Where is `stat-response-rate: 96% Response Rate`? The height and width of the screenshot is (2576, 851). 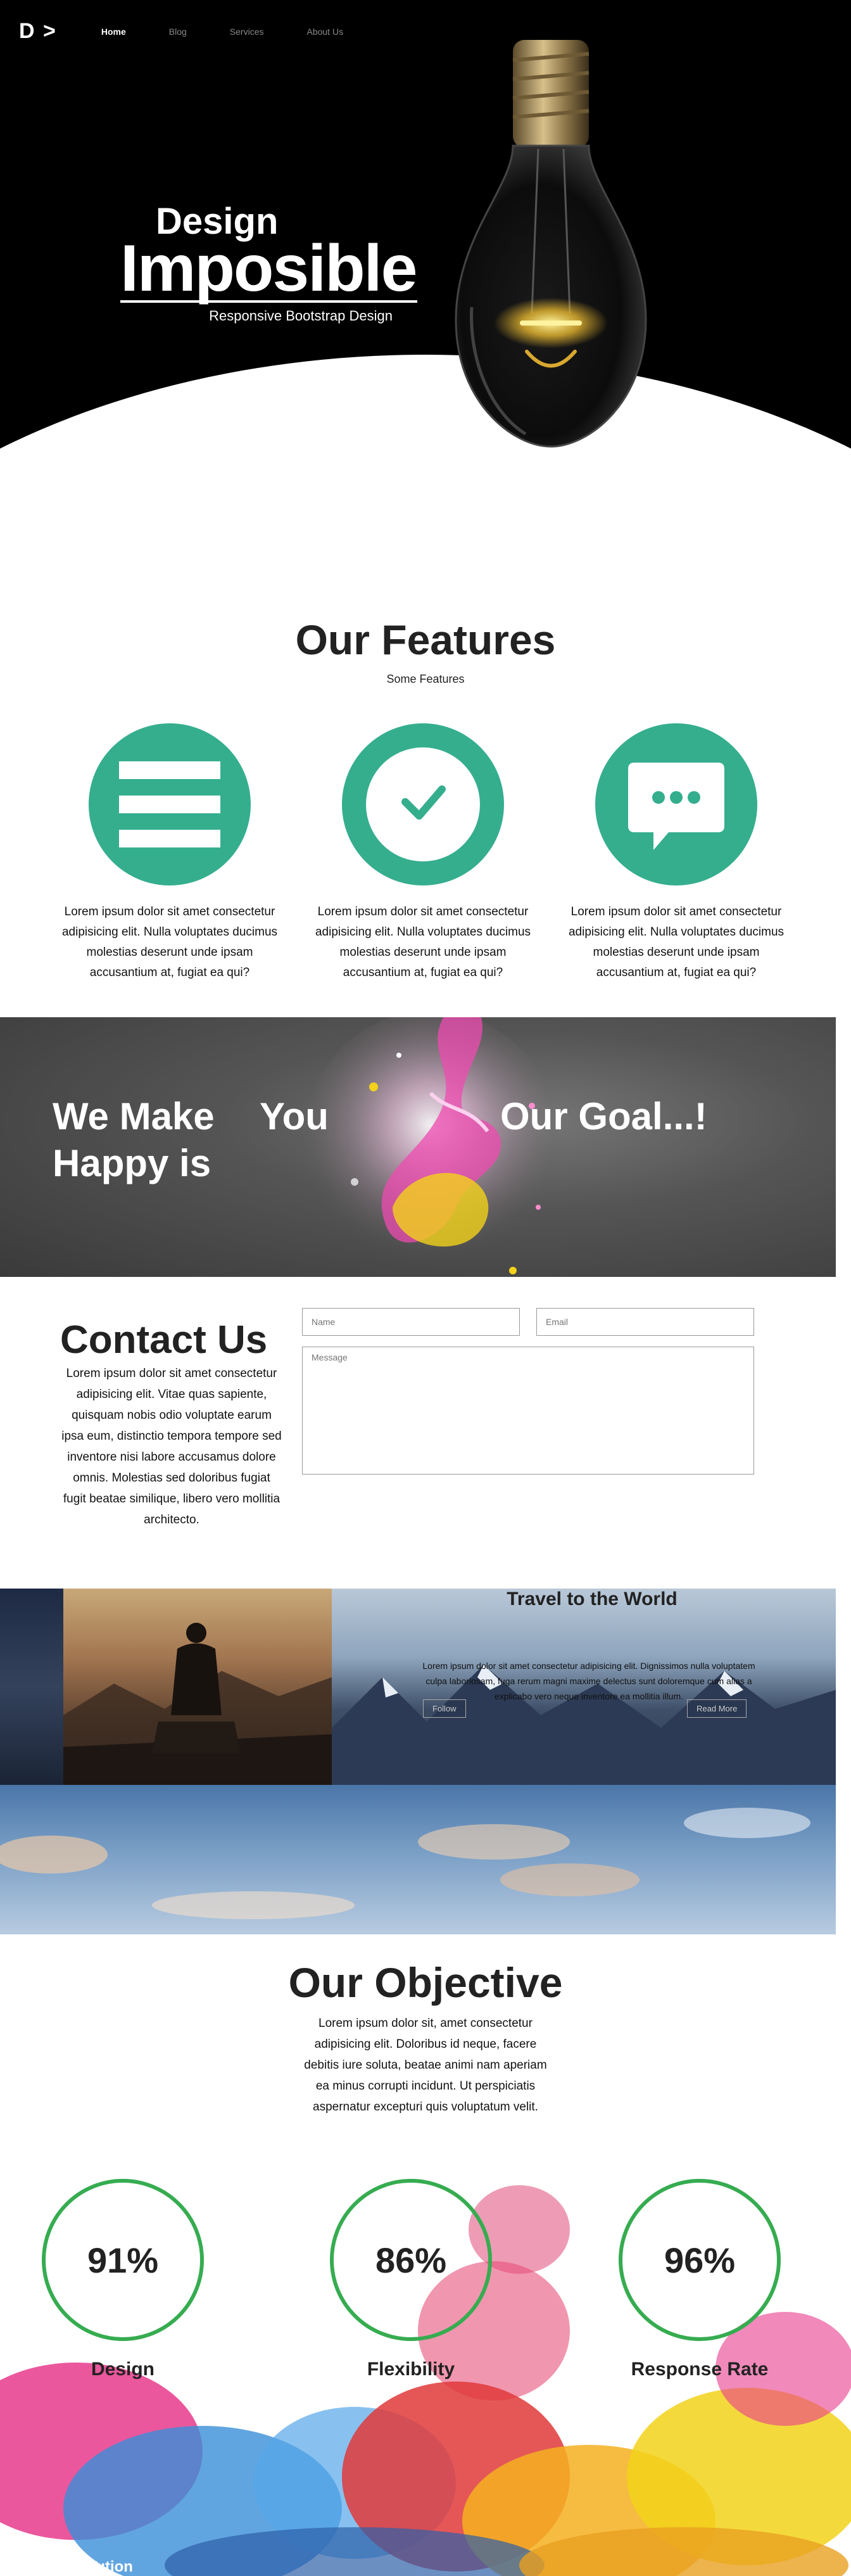 stat-response-rate: 96% Response Rate is located at coordinates (699, 2279).